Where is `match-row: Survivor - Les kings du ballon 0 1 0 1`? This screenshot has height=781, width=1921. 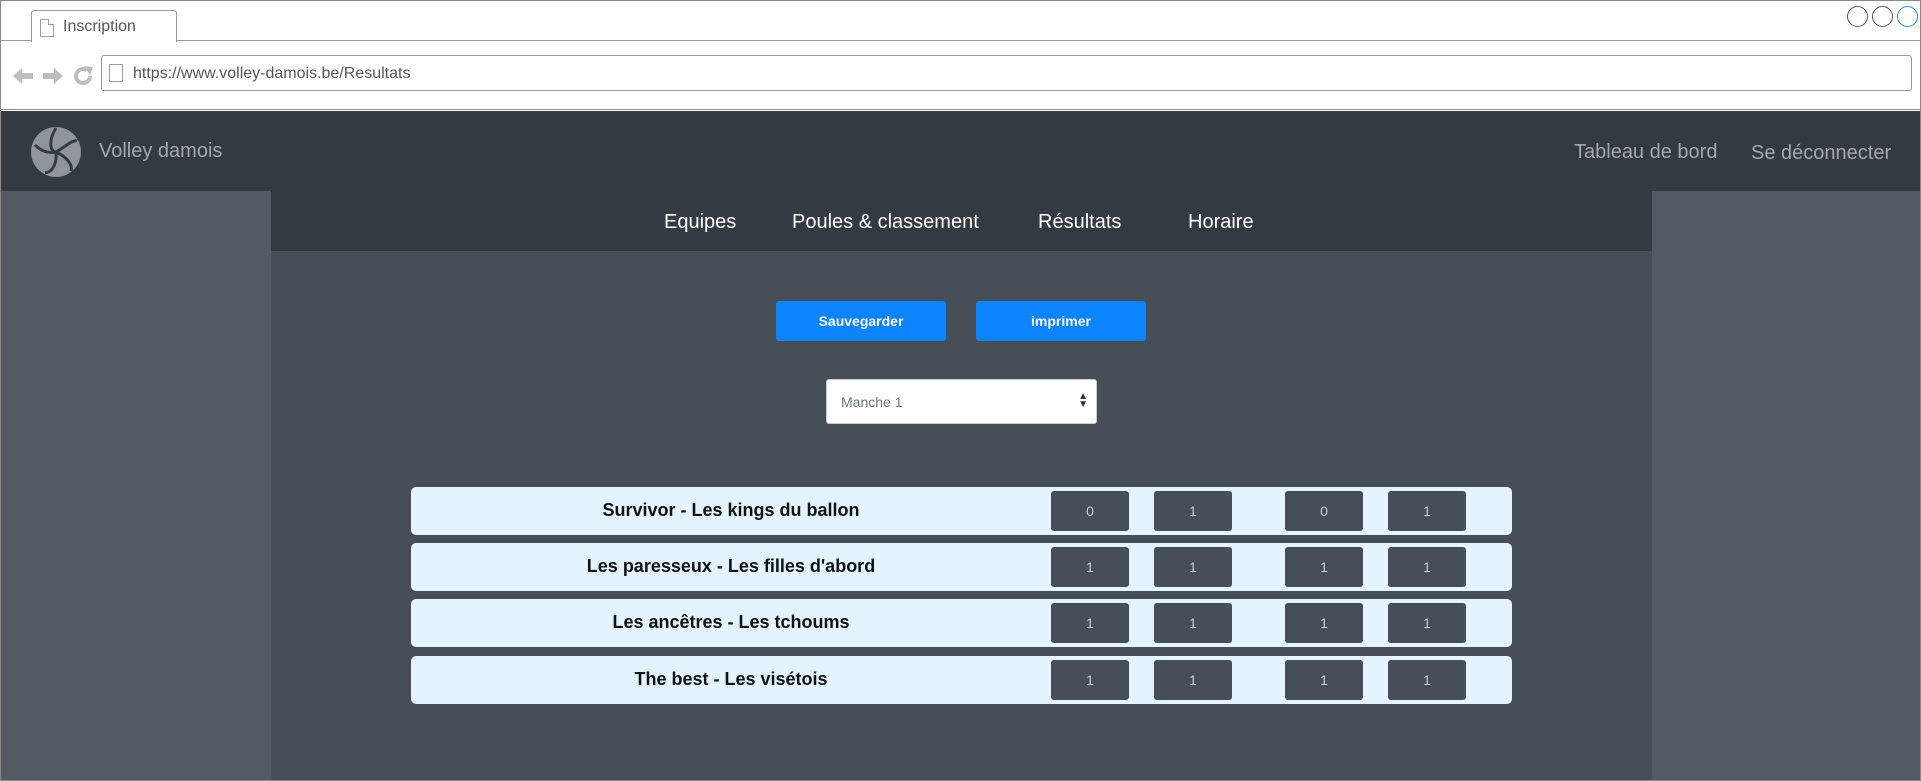
match-row: Survivor - Les kings du ballon 0 1 0 1 is located at coordinates (961, 511).